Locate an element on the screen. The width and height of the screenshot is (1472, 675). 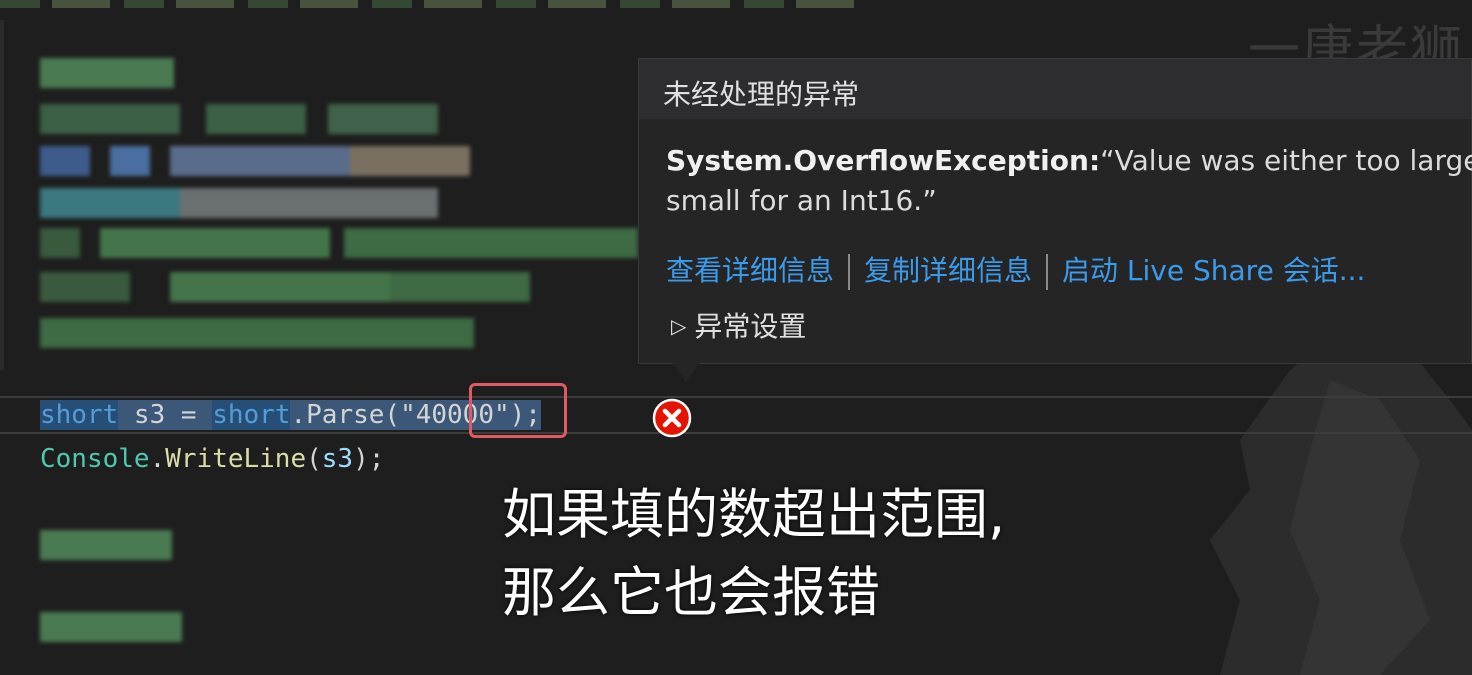
blurred-top-line is located at coordinates (430, 4).